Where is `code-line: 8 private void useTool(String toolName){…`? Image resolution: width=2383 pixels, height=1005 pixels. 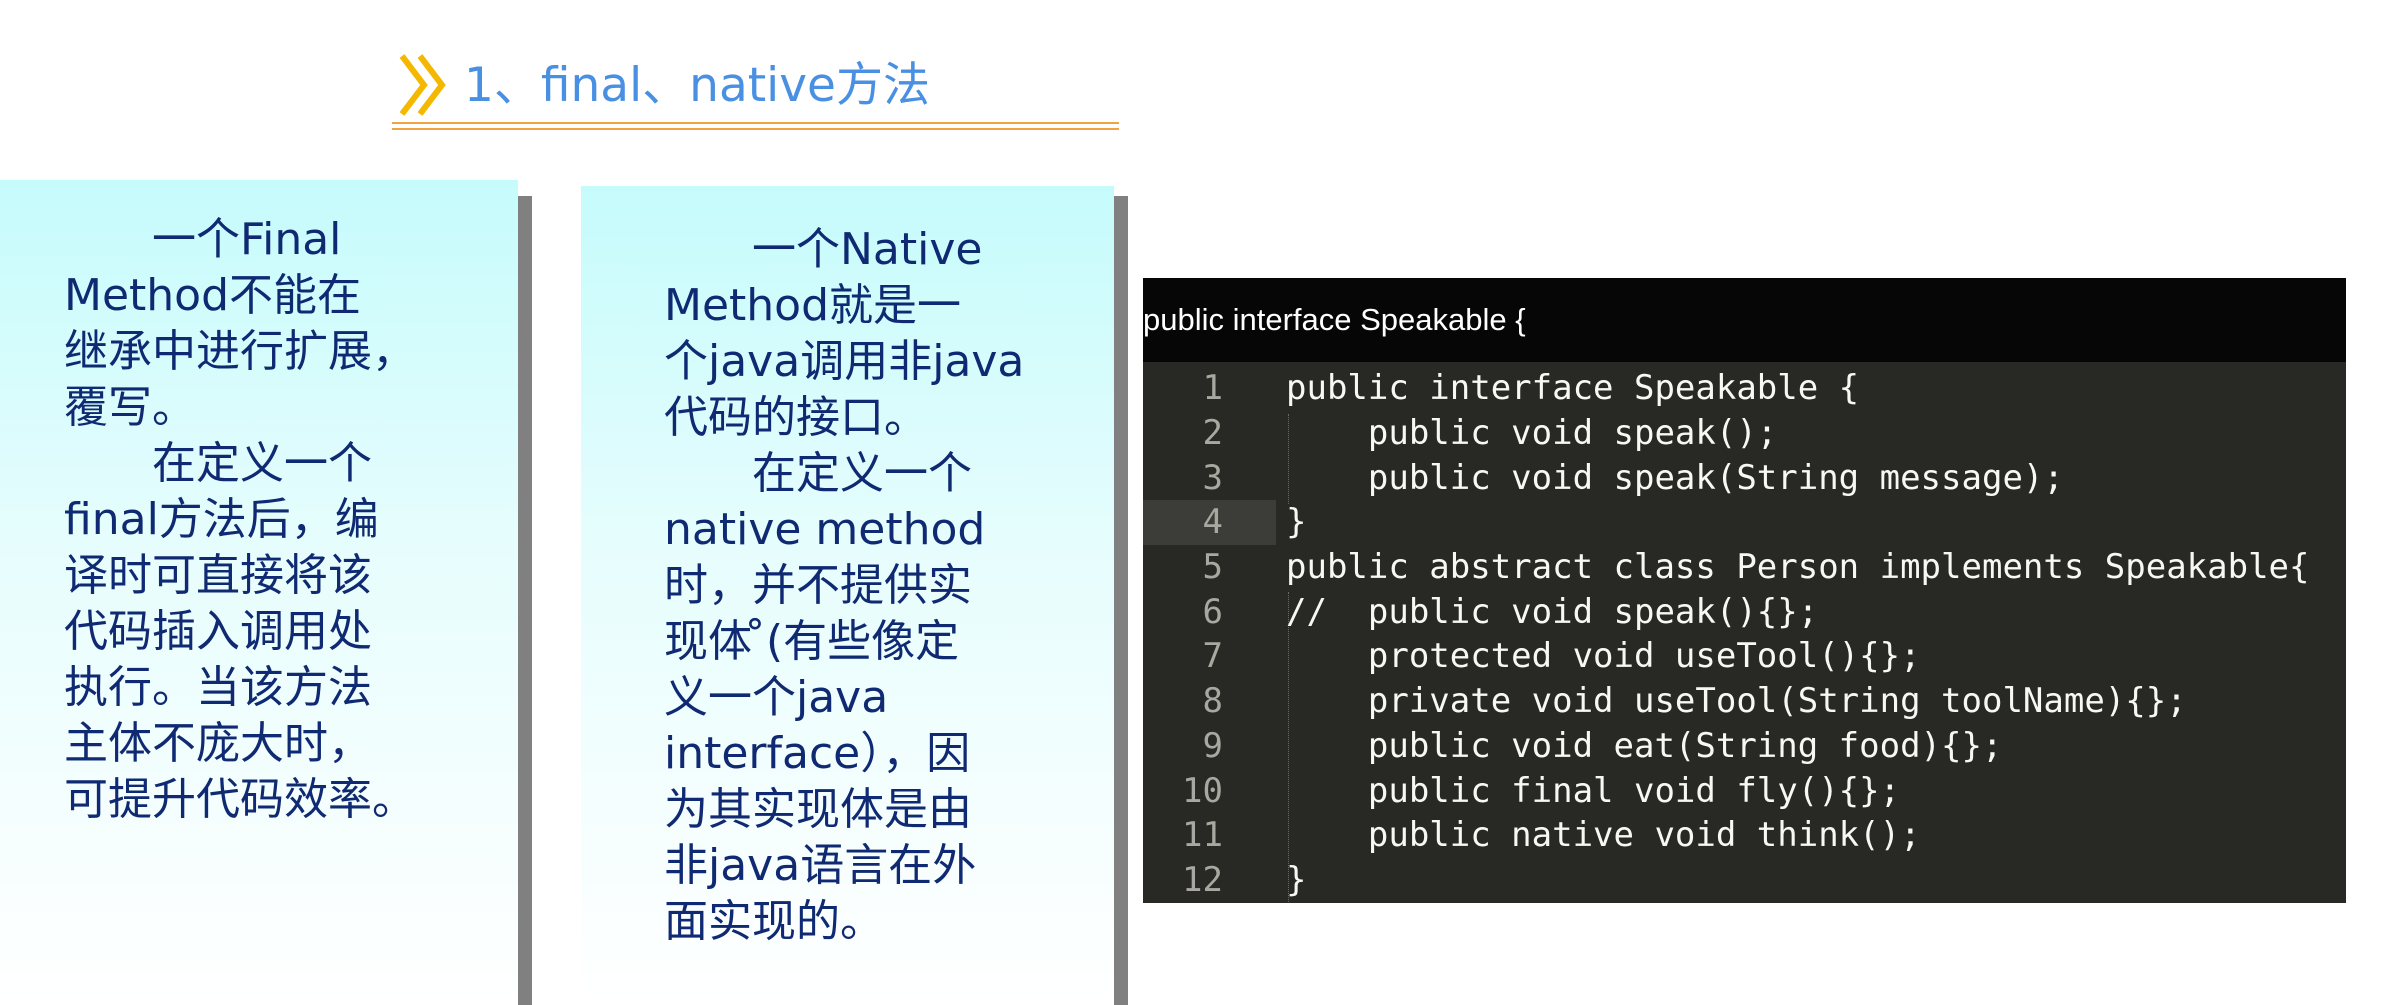
code-line: 8 private void useTool(String toolName){… is located at coordinates (1744, 701).